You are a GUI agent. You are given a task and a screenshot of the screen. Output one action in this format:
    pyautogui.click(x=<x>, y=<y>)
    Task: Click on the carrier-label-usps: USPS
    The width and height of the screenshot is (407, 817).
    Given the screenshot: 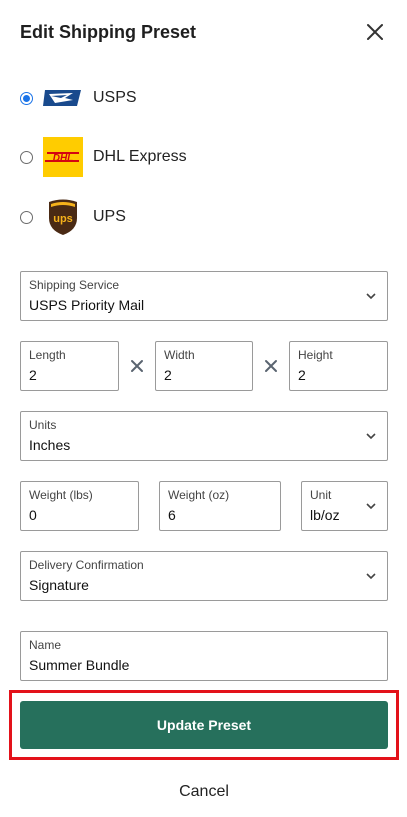 What is the action you would take?
    pyautogui.click(x=115, y=97)
    